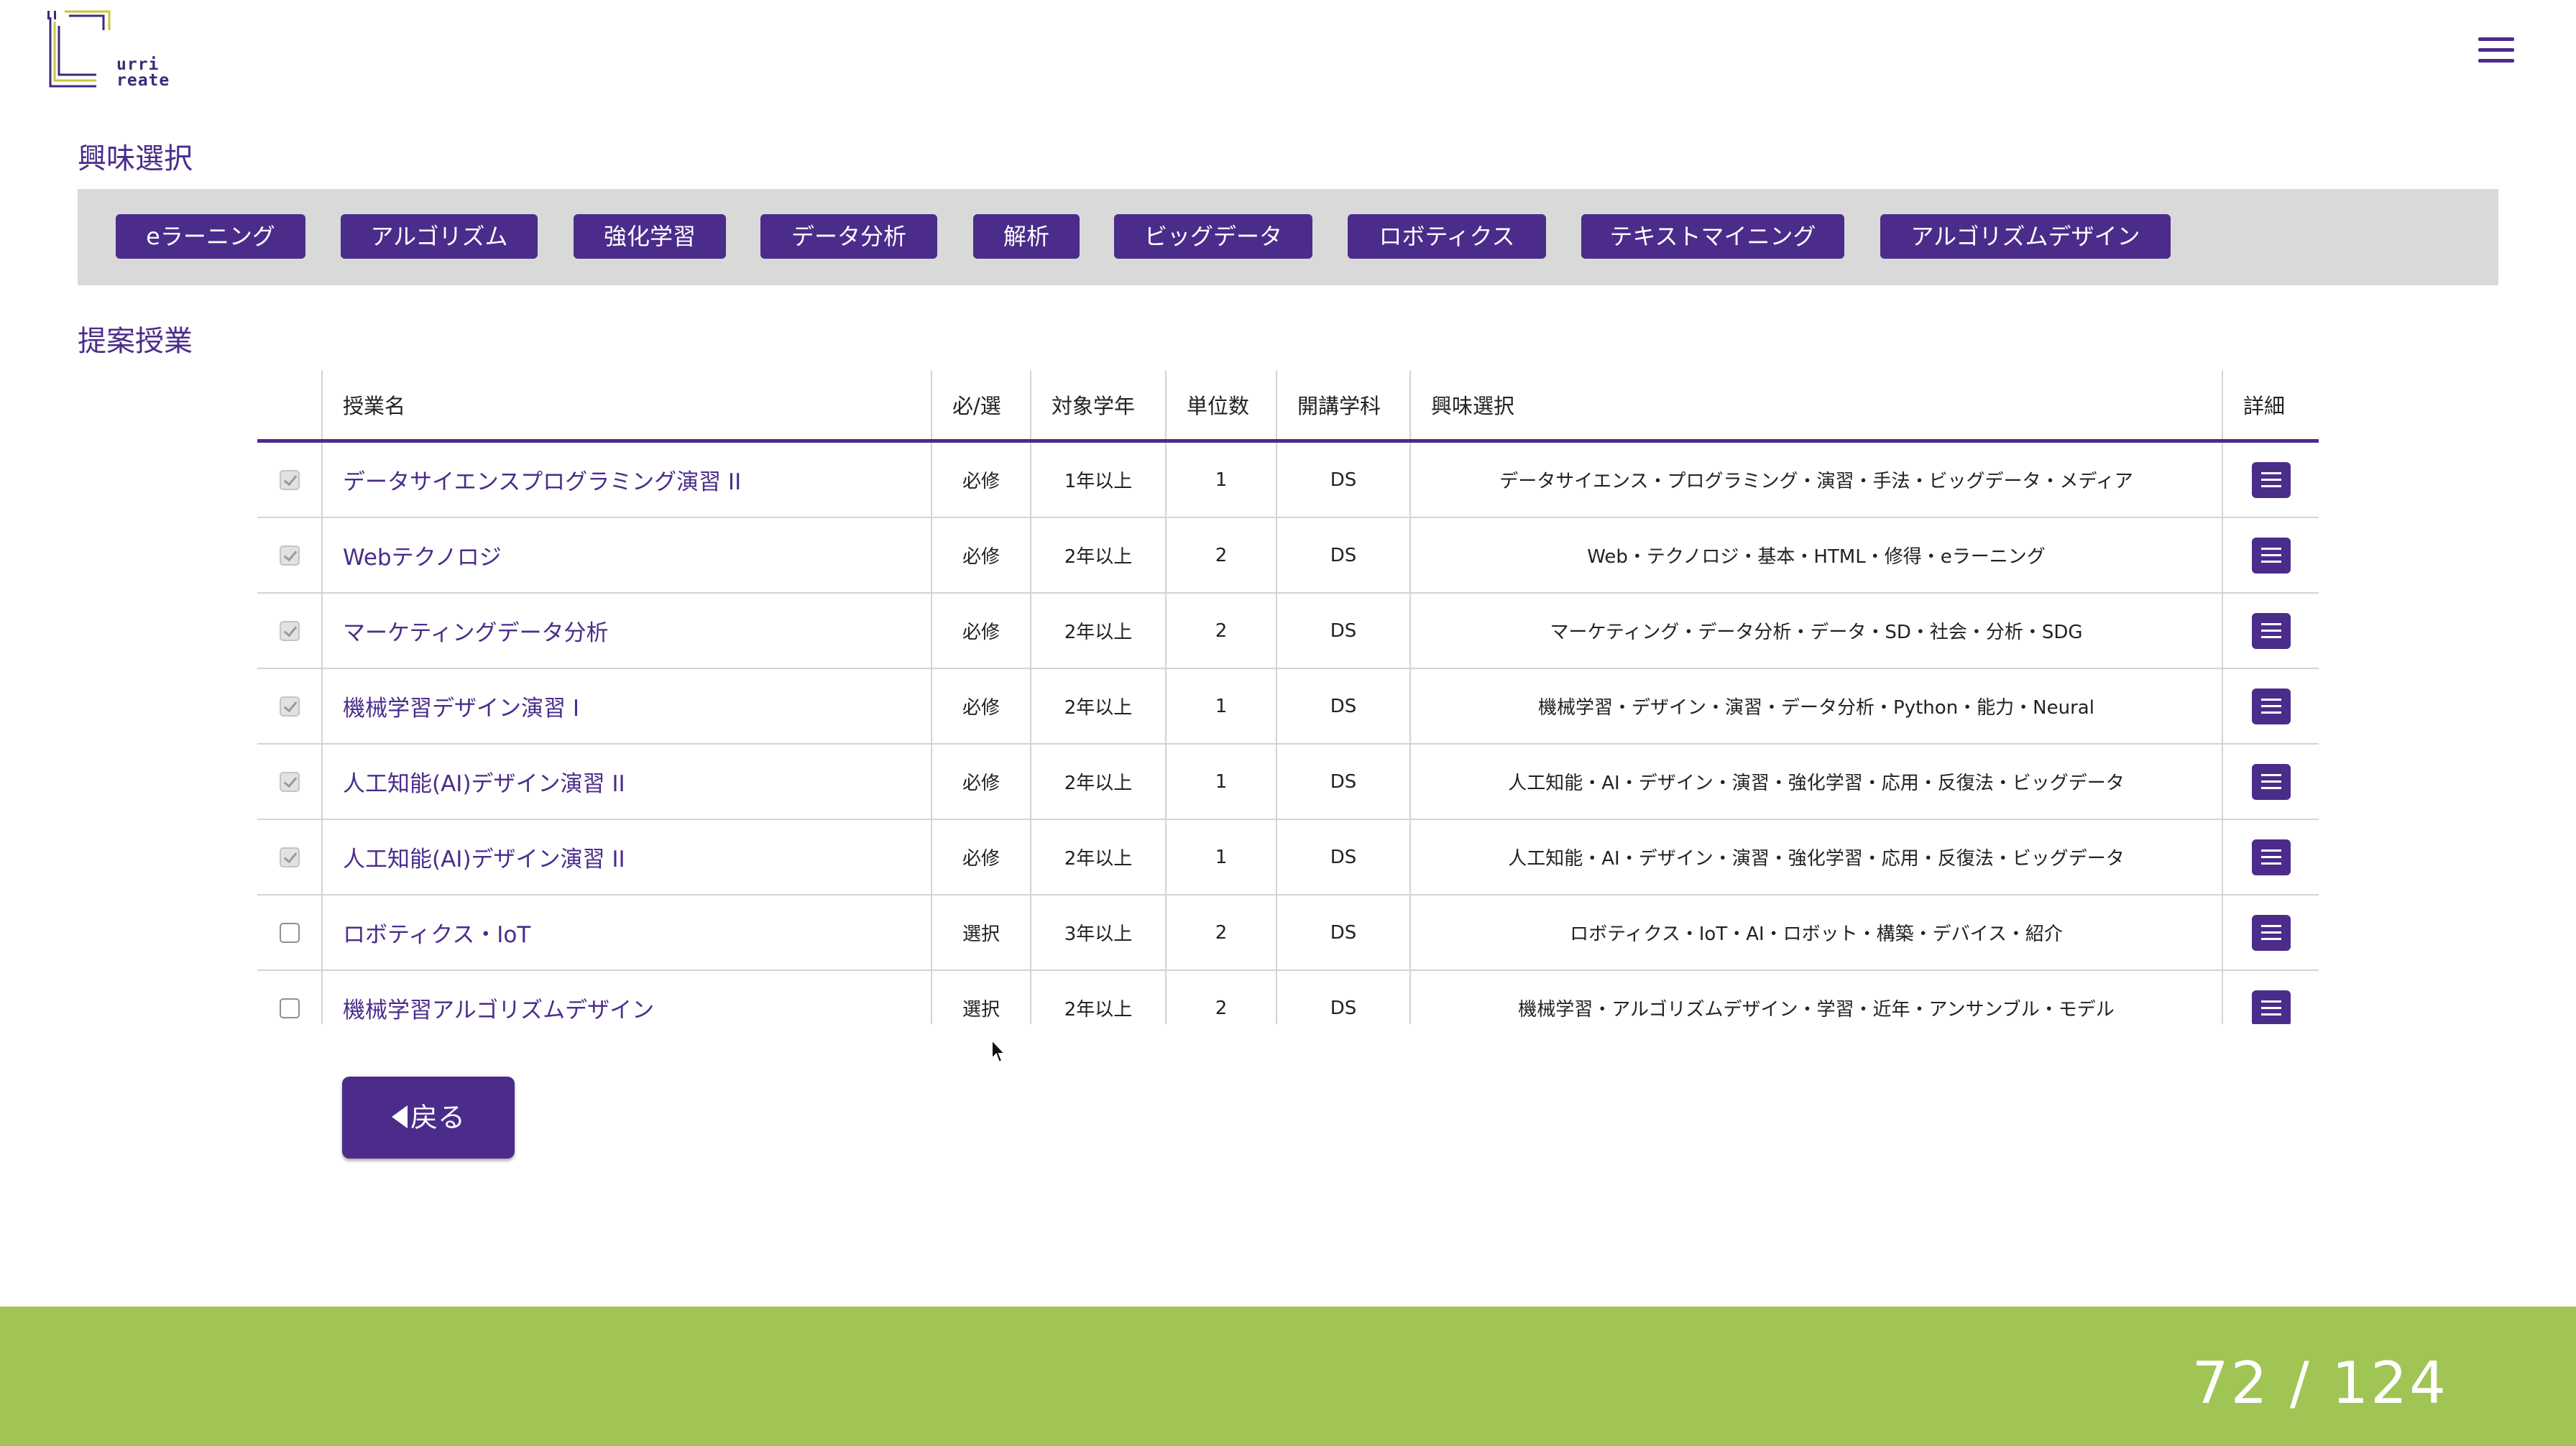  I want to click on interest-tags-cell: マーケティング・データ分析・データ・SD・社会・分析・SDG, so click(1815, 631).